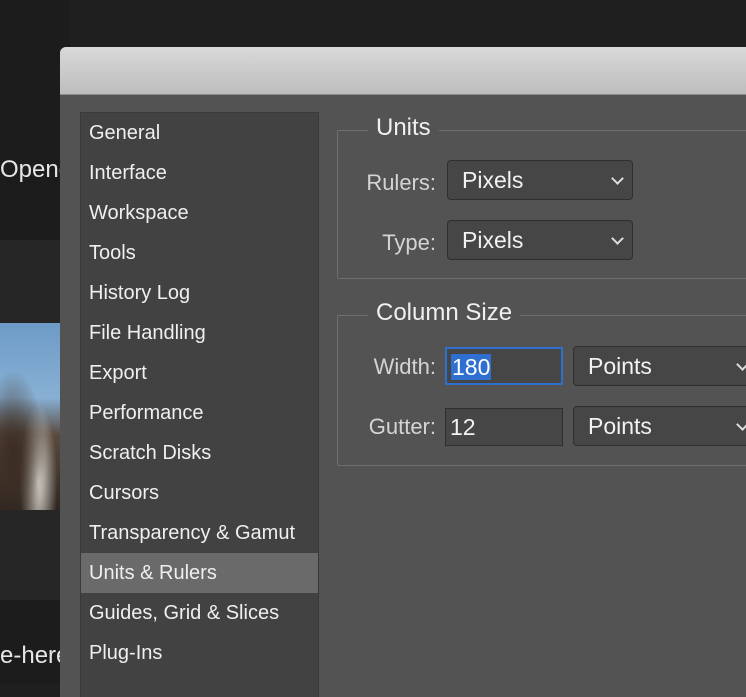 This screenshot has height=697, width=746. Describe the element at coordinates (493, 240) in the screenshot. I see `type-unit-value: Pixels` at that location.